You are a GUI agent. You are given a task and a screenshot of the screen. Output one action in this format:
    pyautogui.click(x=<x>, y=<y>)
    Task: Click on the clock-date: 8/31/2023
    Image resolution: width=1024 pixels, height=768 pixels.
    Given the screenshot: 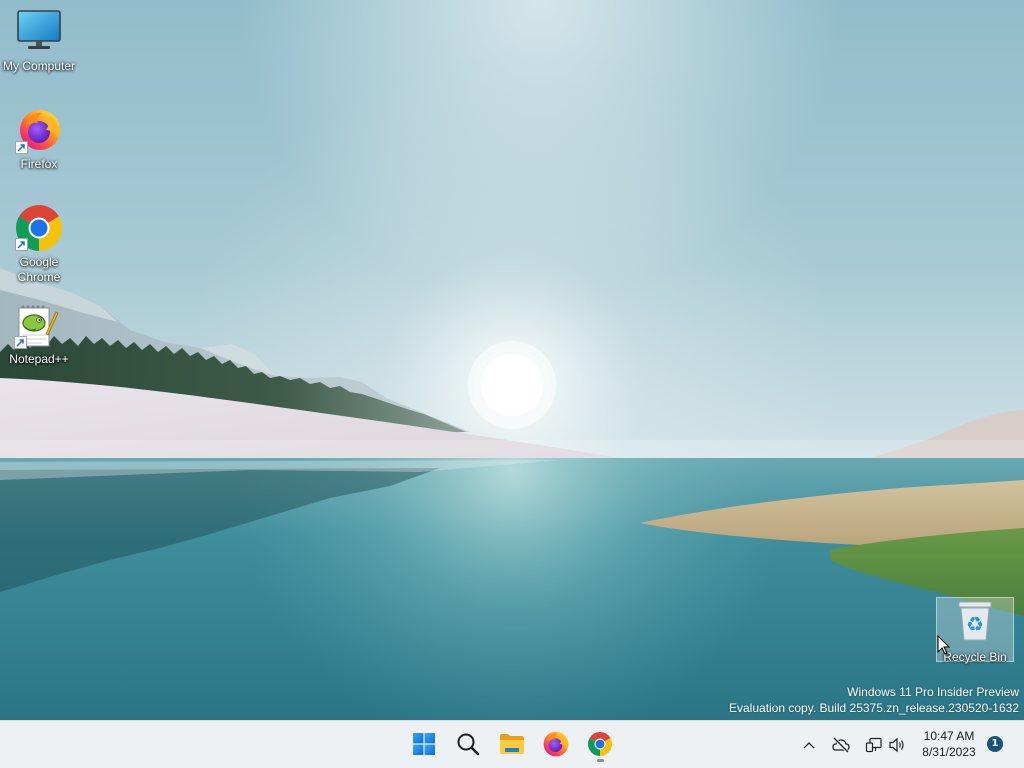 What is the action you would take?
    pyautogui.click(x=949, y=752)
    